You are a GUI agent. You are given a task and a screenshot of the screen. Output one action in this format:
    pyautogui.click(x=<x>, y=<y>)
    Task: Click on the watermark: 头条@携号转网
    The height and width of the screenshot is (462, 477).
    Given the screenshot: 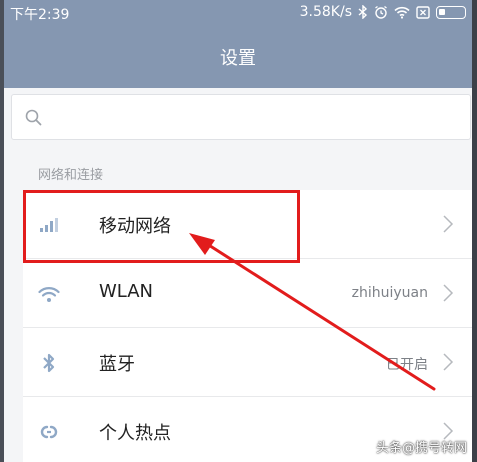 What is the action you would take?
    pyautogui.click(x=421, y=448)
    